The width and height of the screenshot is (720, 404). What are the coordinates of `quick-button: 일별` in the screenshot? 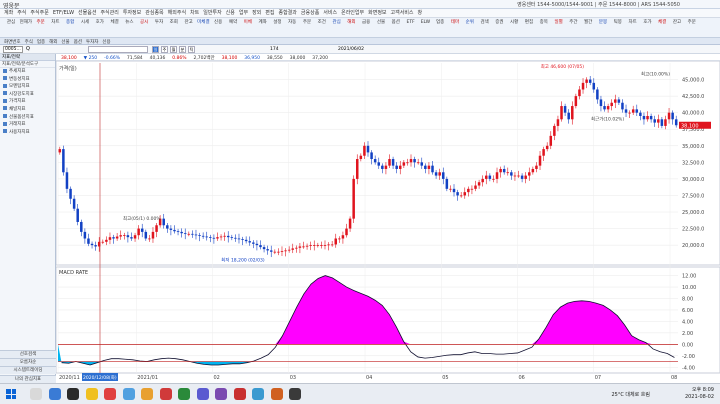 It's located at (559, 28).